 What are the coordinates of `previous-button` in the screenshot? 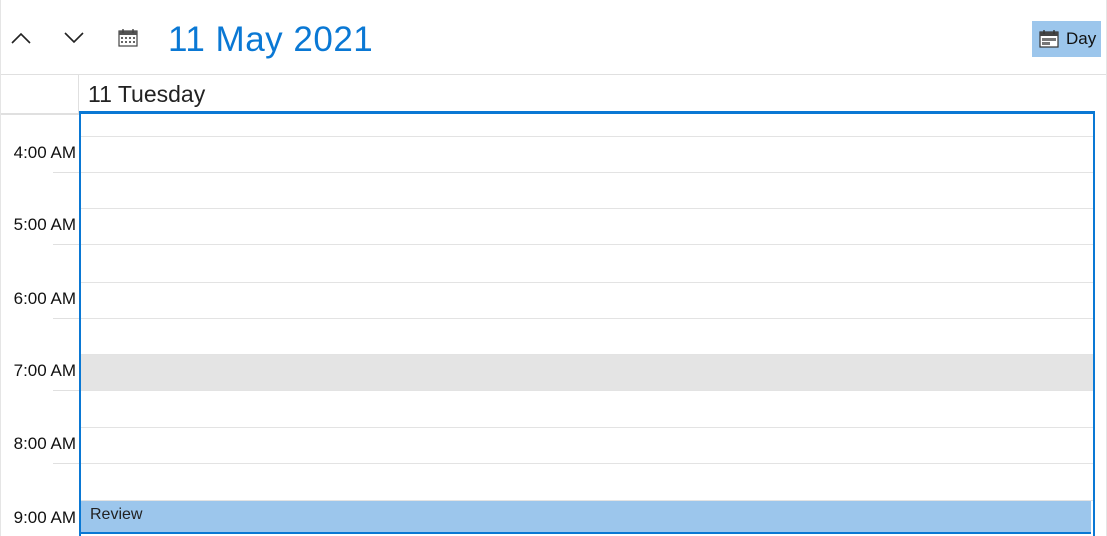 It's located at (21, 38).